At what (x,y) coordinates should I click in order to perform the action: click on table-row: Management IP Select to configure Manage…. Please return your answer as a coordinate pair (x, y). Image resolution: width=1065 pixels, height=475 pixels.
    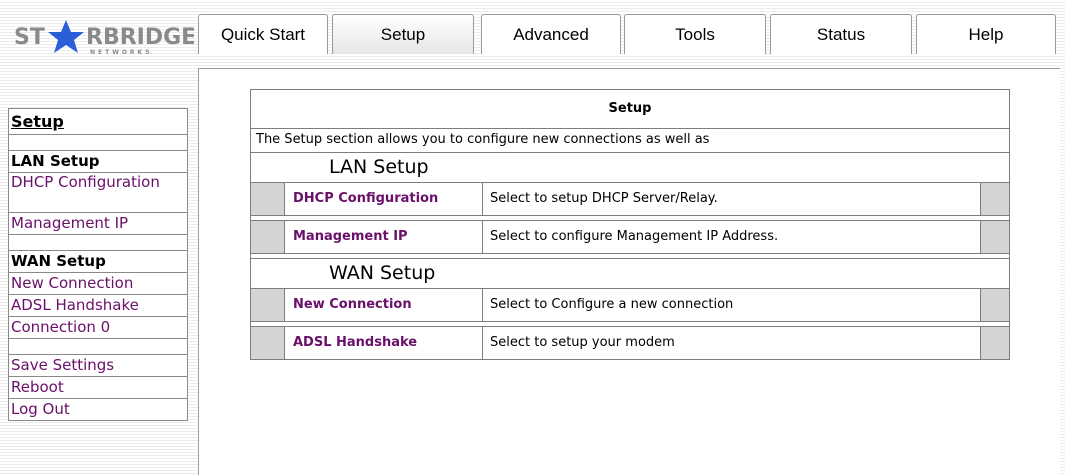
    Looking at the image, I should click on (630, 237).